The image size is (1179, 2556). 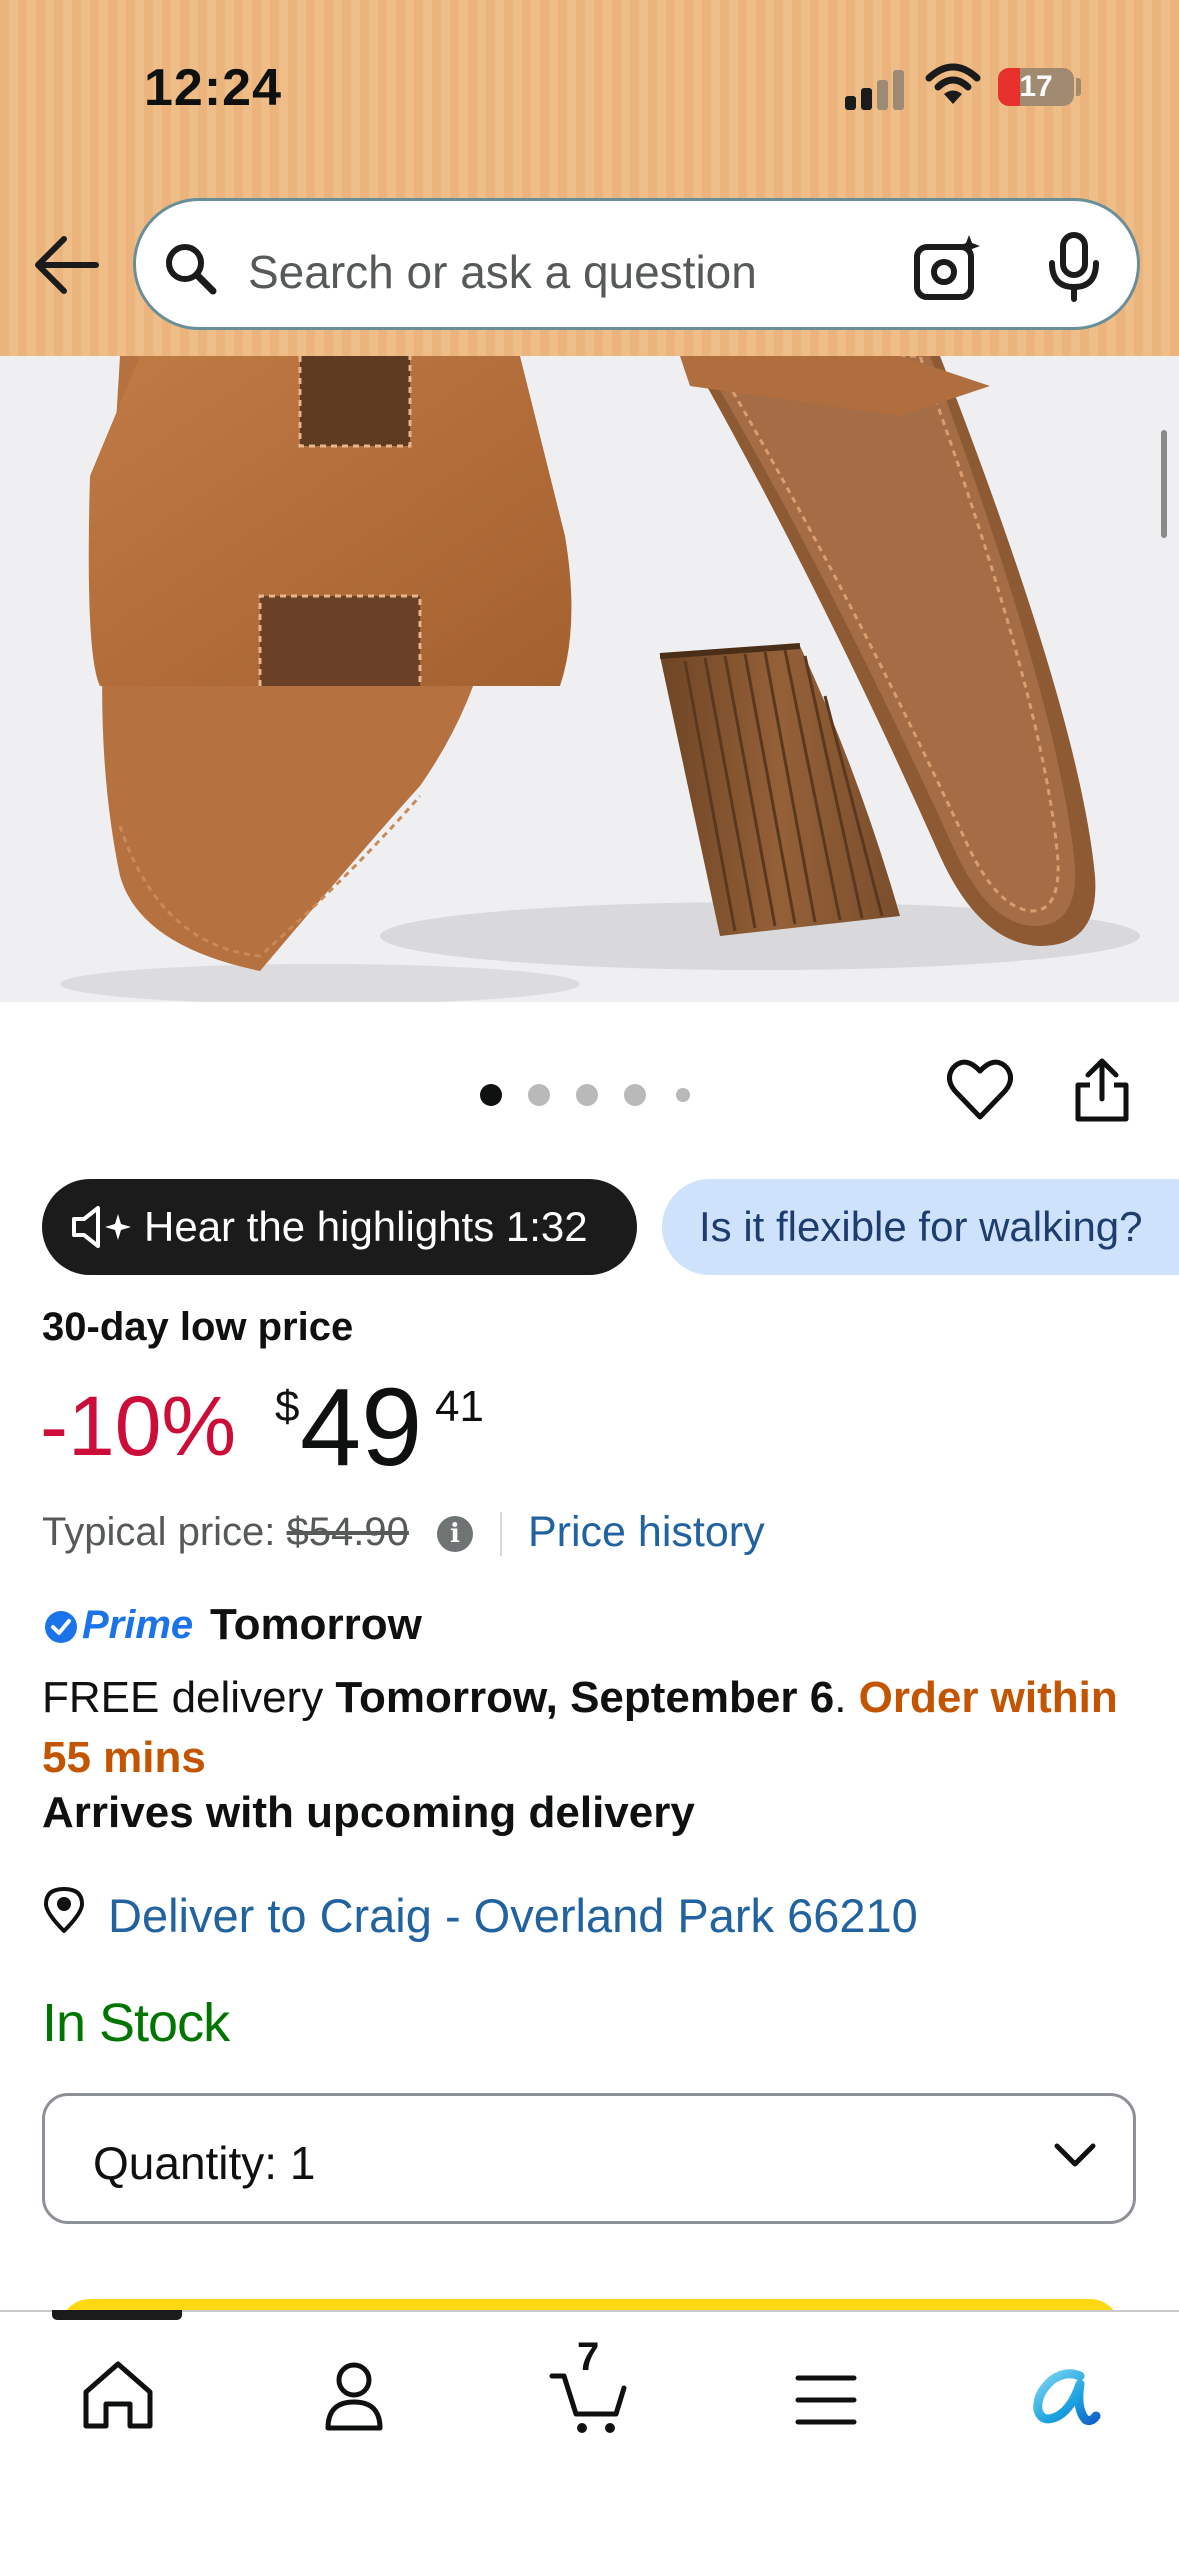 I want to click on rufus-ai-icon, so click(x=1067, y=2397).